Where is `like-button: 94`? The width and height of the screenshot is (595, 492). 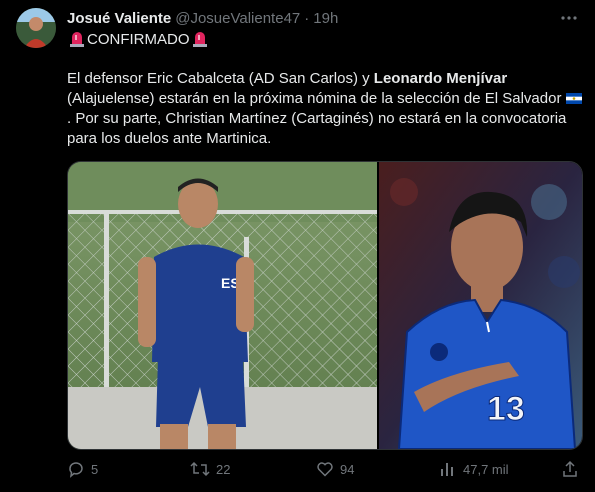 like-button: 94 is located at coordinates (335, 469).